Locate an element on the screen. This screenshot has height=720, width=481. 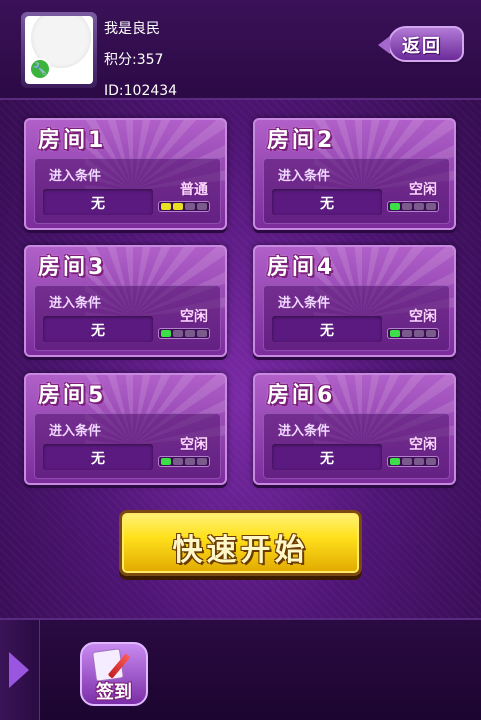
quick-start-button: 快速开始 is located at coordinates (240, 543).